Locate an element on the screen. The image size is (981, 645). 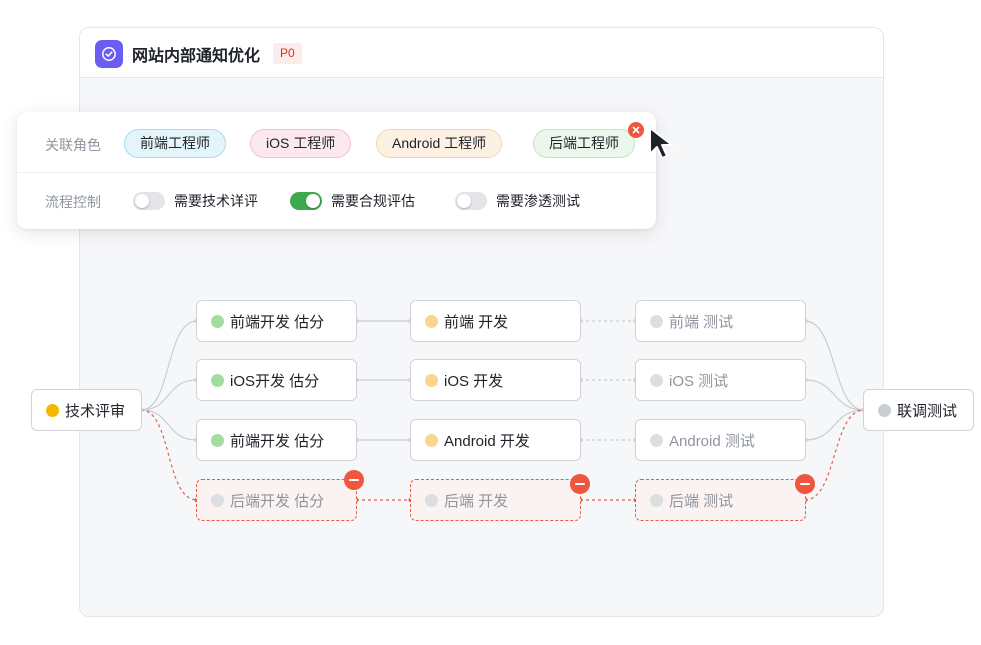
edge-start-row4 is located at coordinates (169, 455).